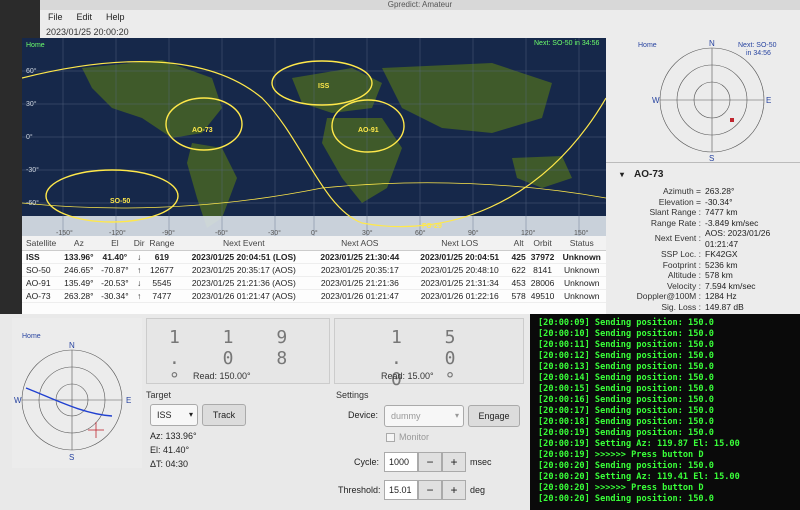 The width and height of the screenshot is (800, 510). Describe the element at coordinates (430, 462) in the screenshot. I see `cycle-decrement-button: −` at that location.